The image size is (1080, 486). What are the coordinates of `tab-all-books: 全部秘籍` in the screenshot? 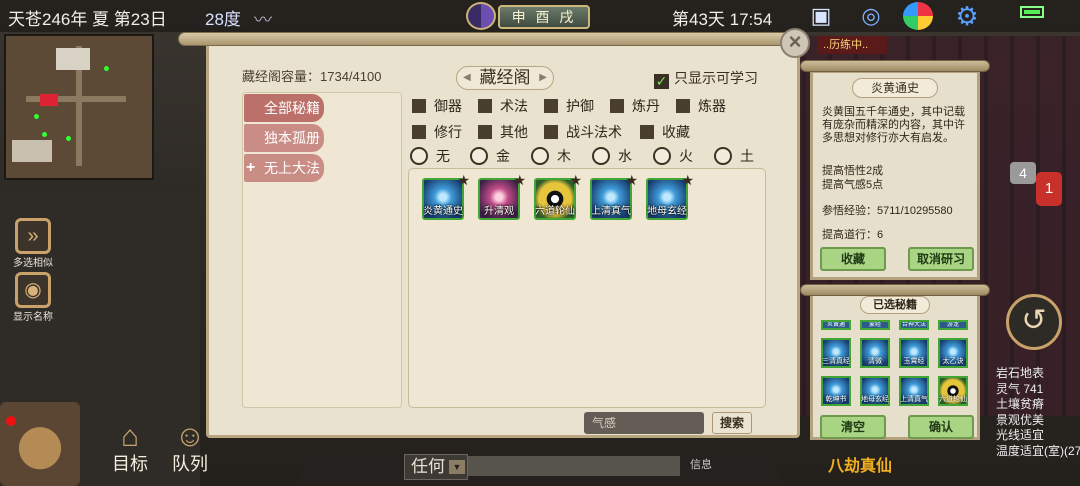 It's located at (284, 108).